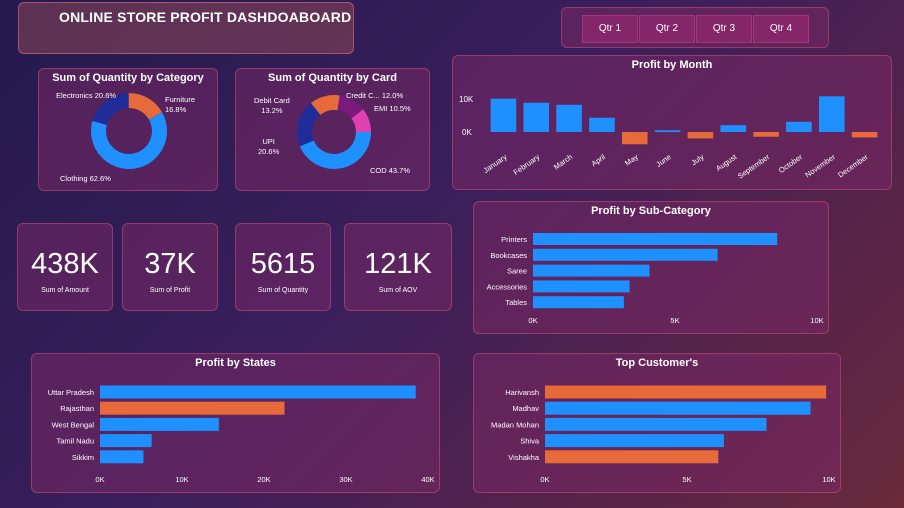  What do you see at coordinates (508, 255) in the screenshot?
I see `category-label: Bookcases` at bounding box center [508, 255].